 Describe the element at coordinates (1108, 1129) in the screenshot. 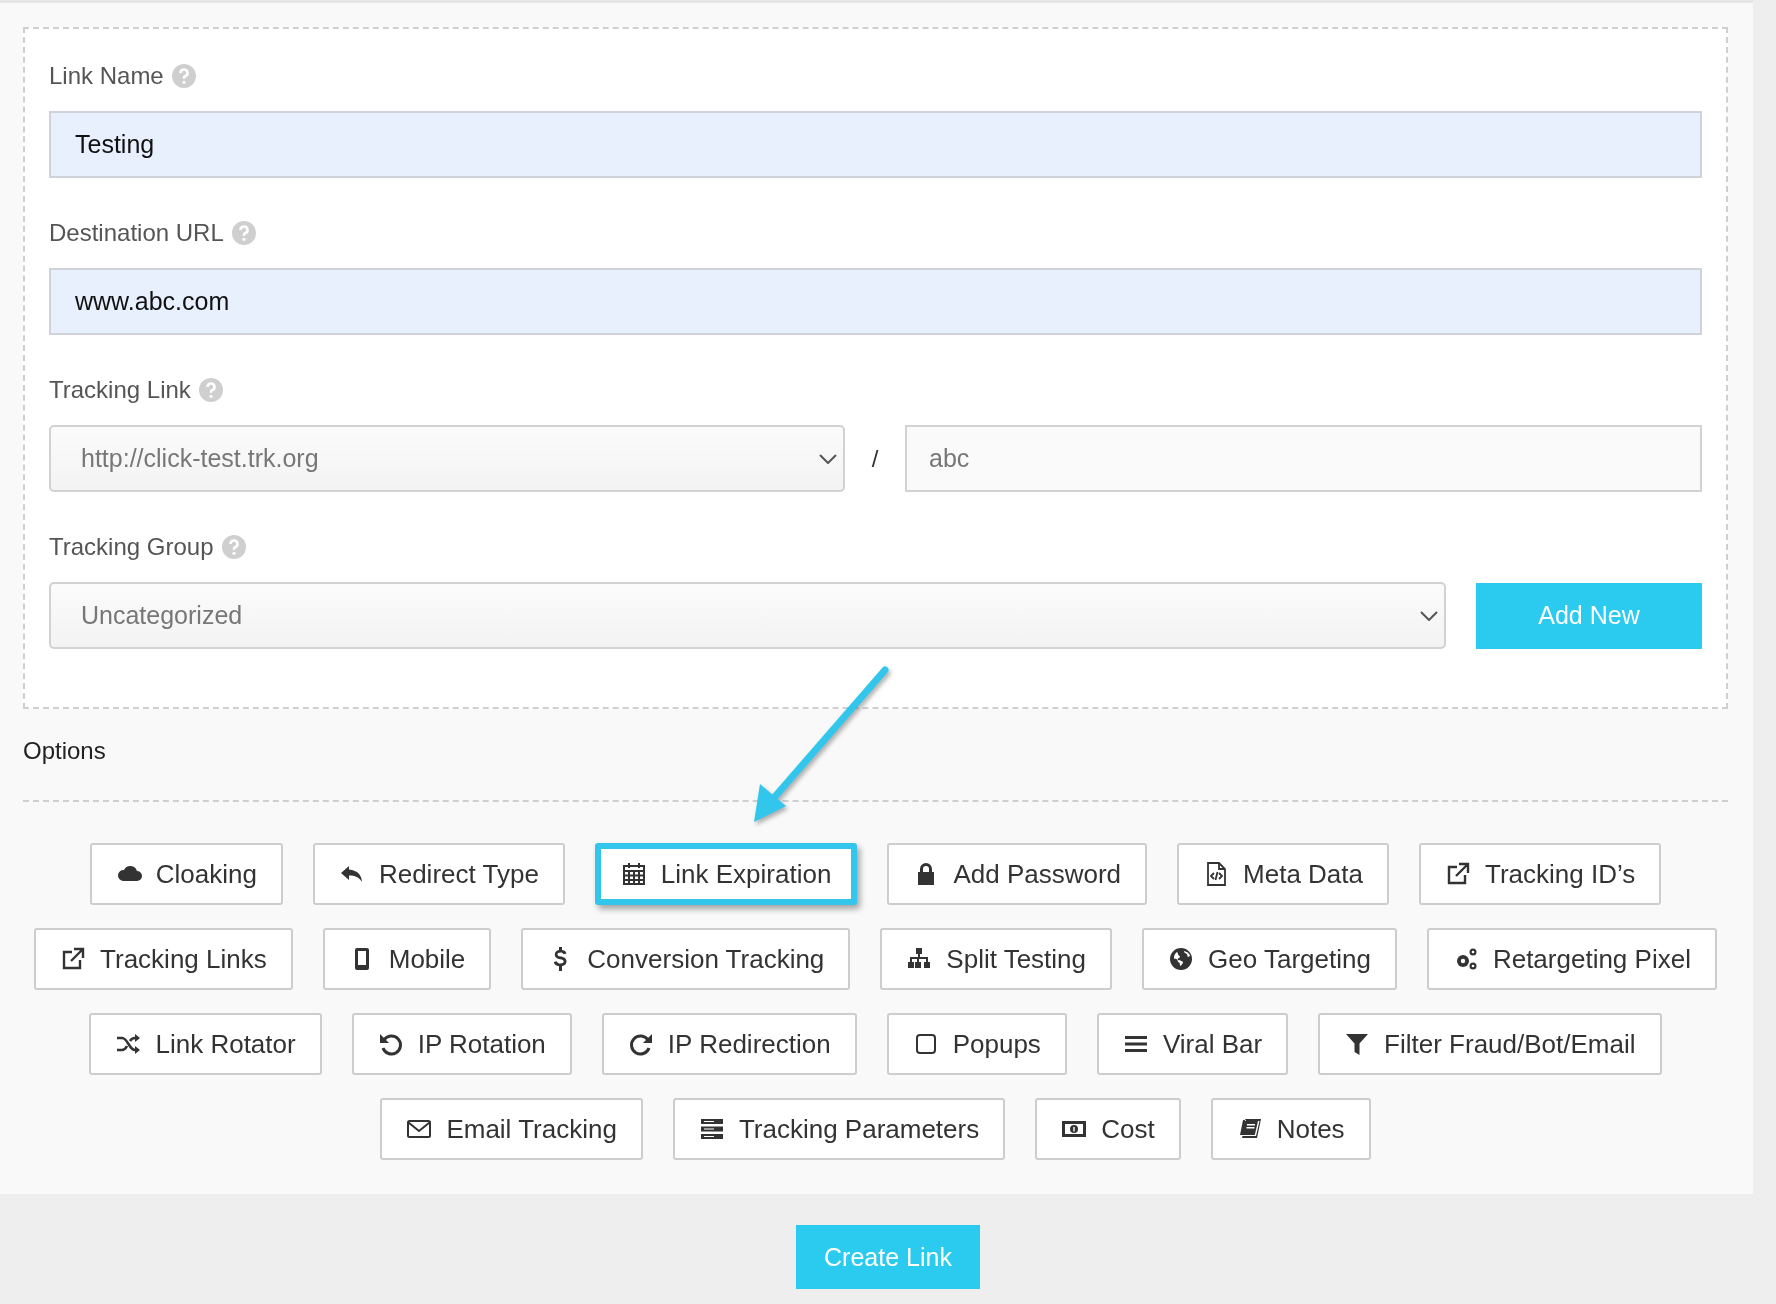

I see `option-button: Cost` at that location.